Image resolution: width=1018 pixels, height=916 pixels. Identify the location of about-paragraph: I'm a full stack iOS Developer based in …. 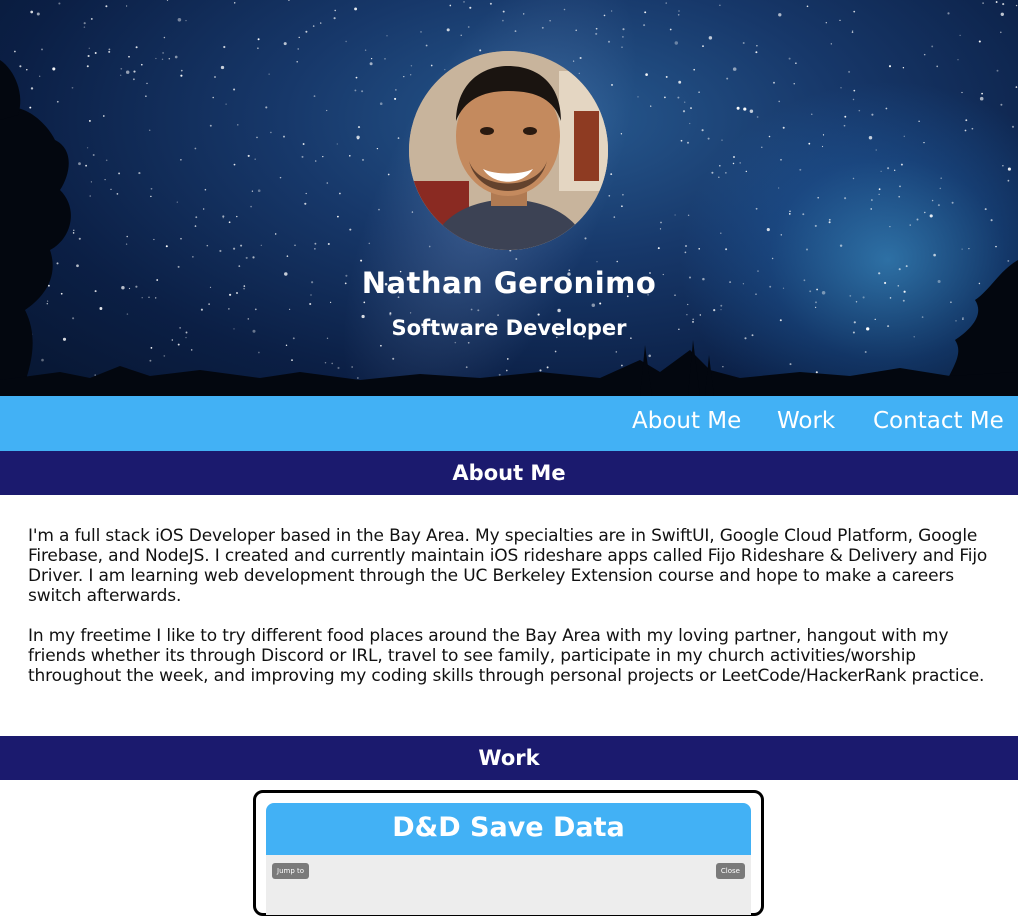
(508, 566).